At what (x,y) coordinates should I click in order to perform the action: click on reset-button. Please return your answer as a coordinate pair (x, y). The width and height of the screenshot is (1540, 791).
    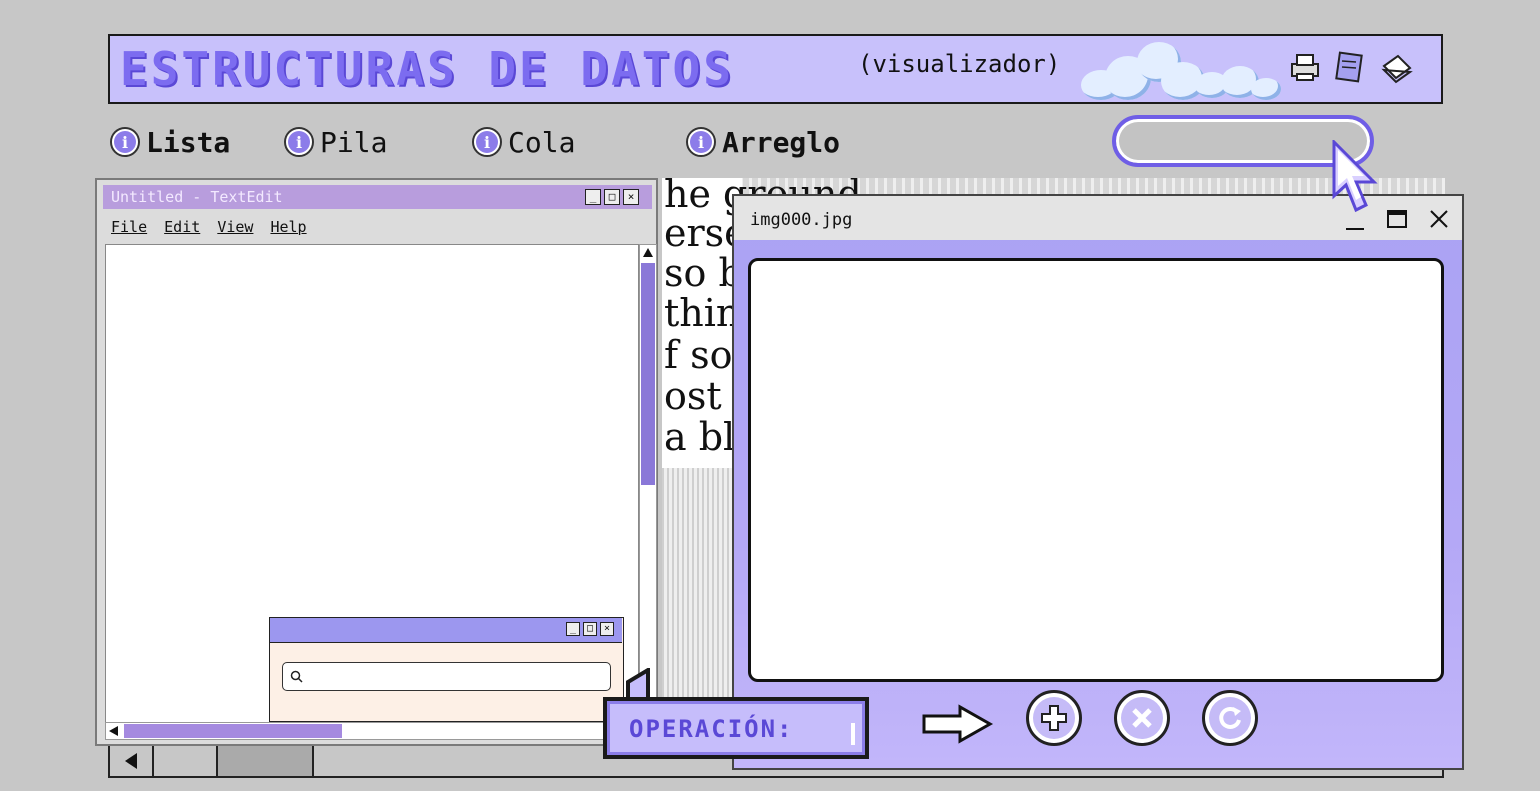
    Looking at the image, I should click on (1230, 718).